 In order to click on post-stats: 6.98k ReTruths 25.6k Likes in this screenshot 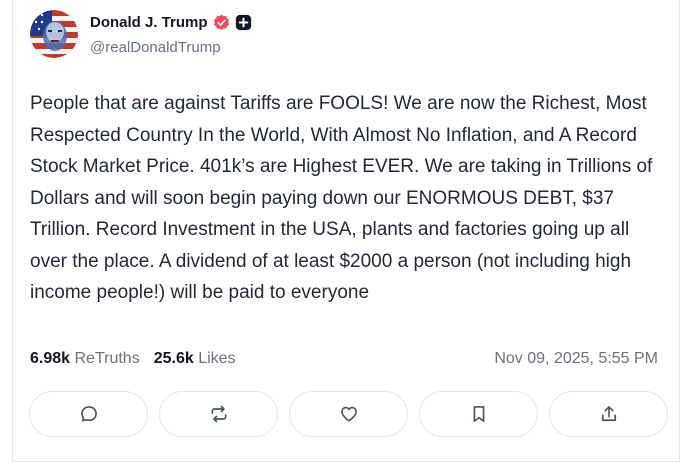, I will do `click(133, 359)`.